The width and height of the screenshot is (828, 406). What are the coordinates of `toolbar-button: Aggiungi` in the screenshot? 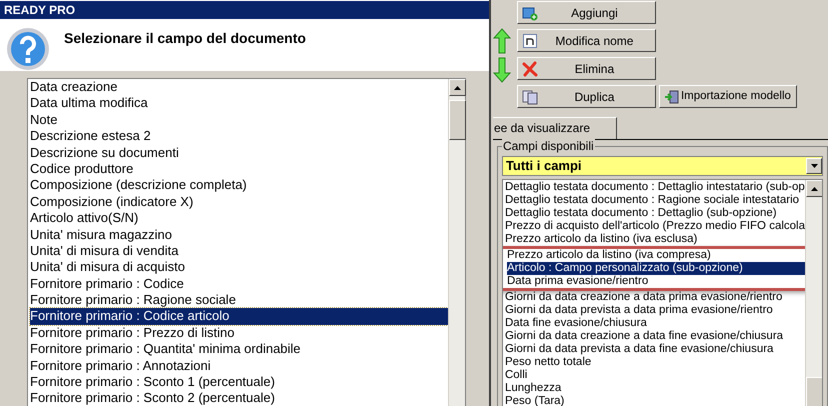 It's located at (586, 12).